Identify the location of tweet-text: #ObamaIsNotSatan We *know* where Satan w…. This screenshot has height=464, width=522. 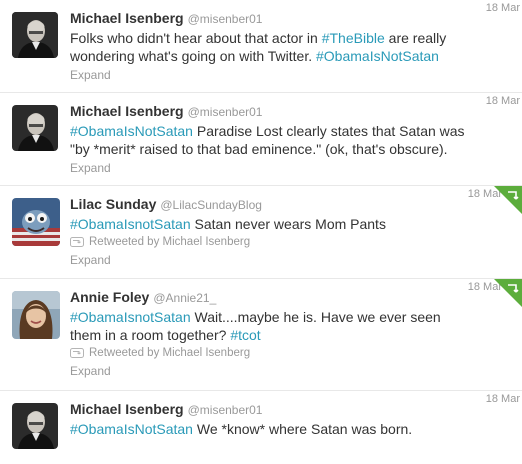
(290, 429).